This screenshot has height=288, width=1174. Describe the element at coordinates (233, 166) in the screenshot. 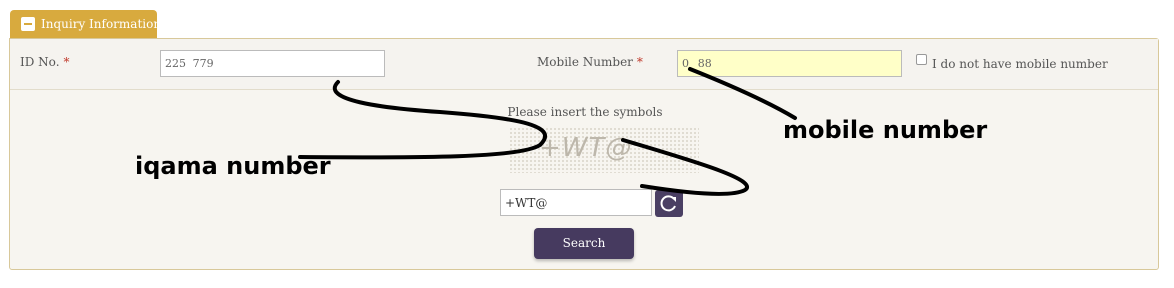

I see `annotation-iqama: iqama number` at that location.